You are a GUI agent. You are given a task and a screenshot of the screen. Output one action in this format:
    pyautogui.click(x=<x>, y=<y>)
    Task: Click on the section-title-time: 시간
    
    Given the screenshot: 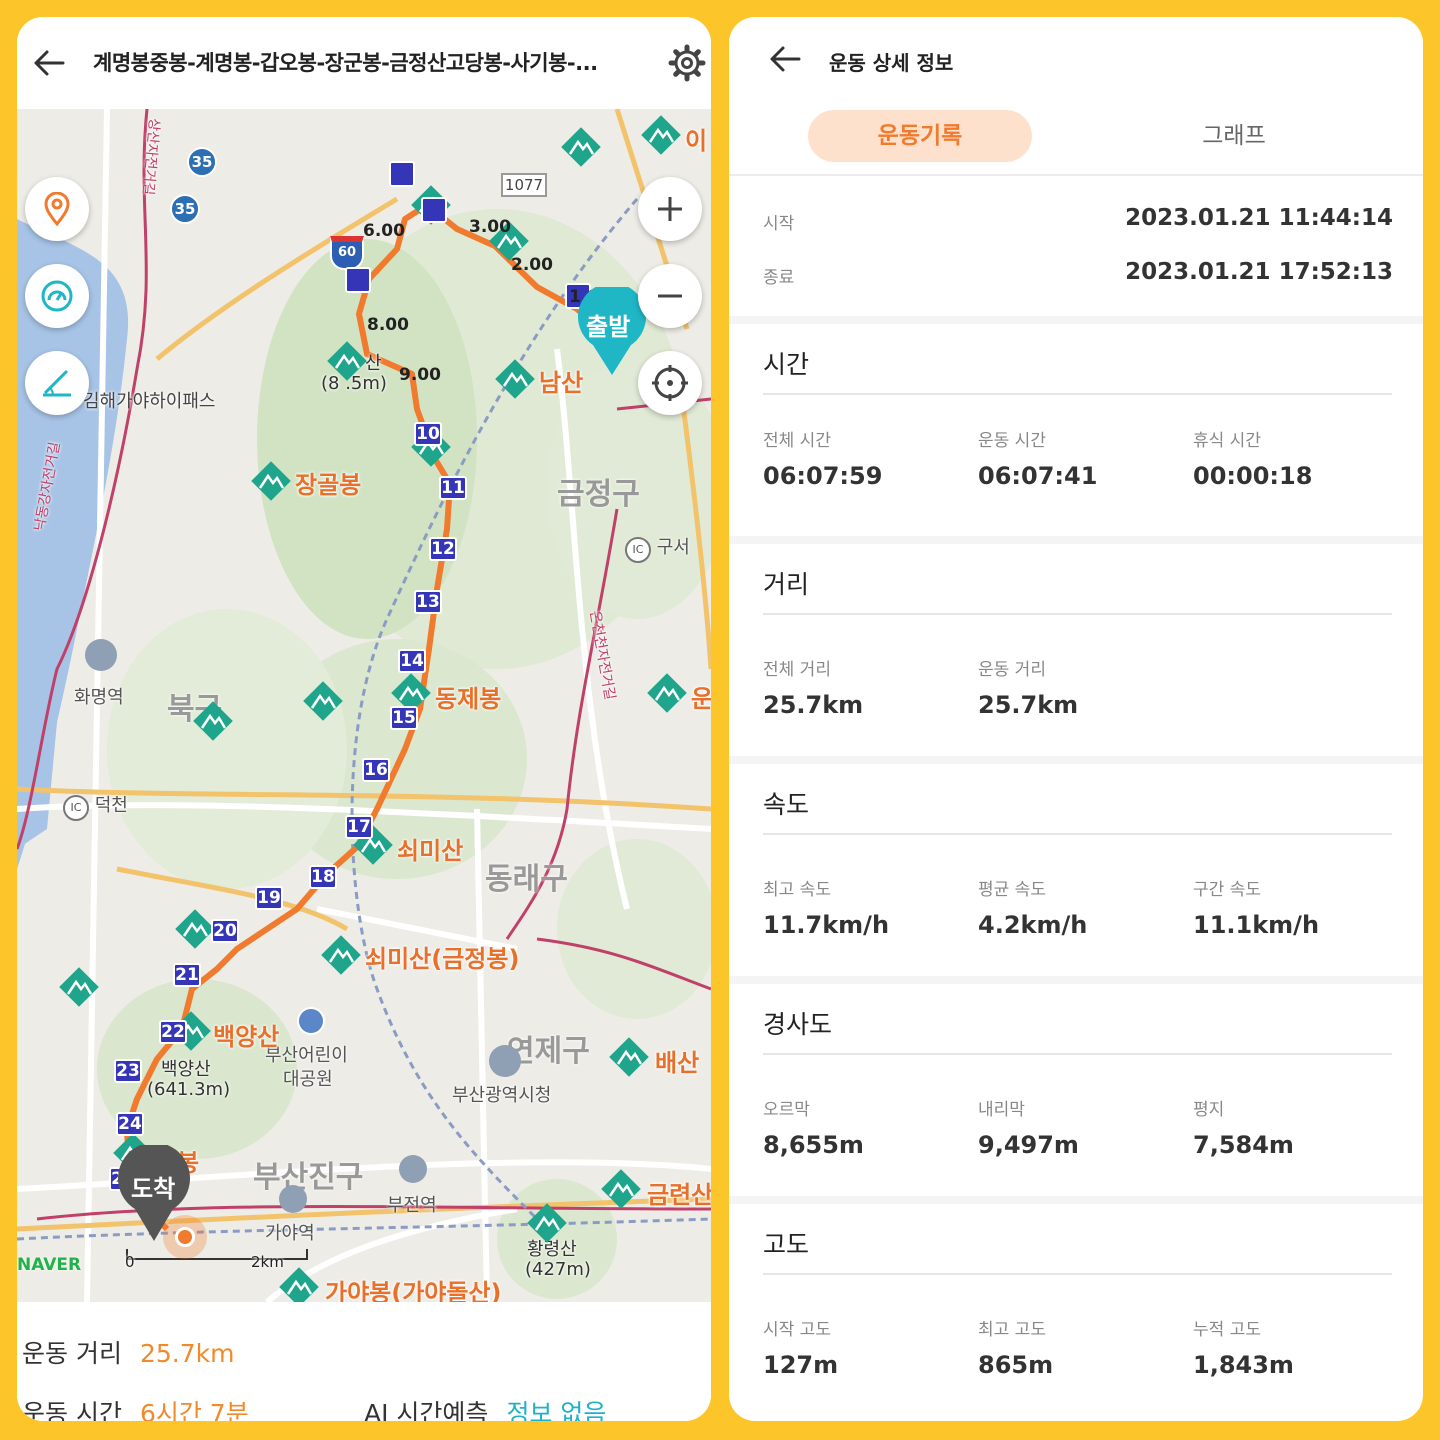 What is the action you would take?
    pyautogui.click(x=786, y=364)
    